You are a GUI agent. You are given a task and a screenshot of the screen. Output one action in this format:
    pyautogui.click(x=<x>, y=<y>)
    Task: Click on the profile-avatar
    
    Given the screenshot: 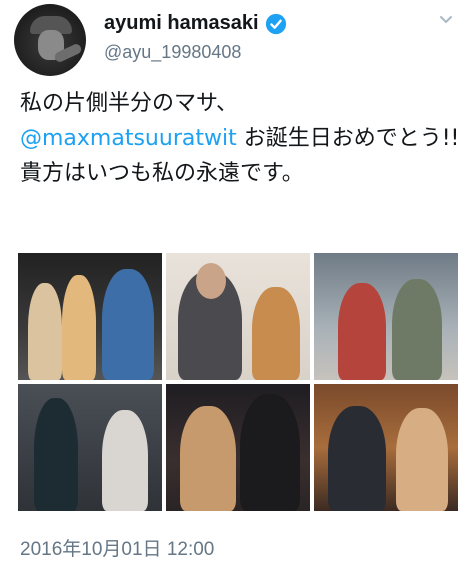 What is the action you would take?
    pyautogui.click(x=50, y=40)
    